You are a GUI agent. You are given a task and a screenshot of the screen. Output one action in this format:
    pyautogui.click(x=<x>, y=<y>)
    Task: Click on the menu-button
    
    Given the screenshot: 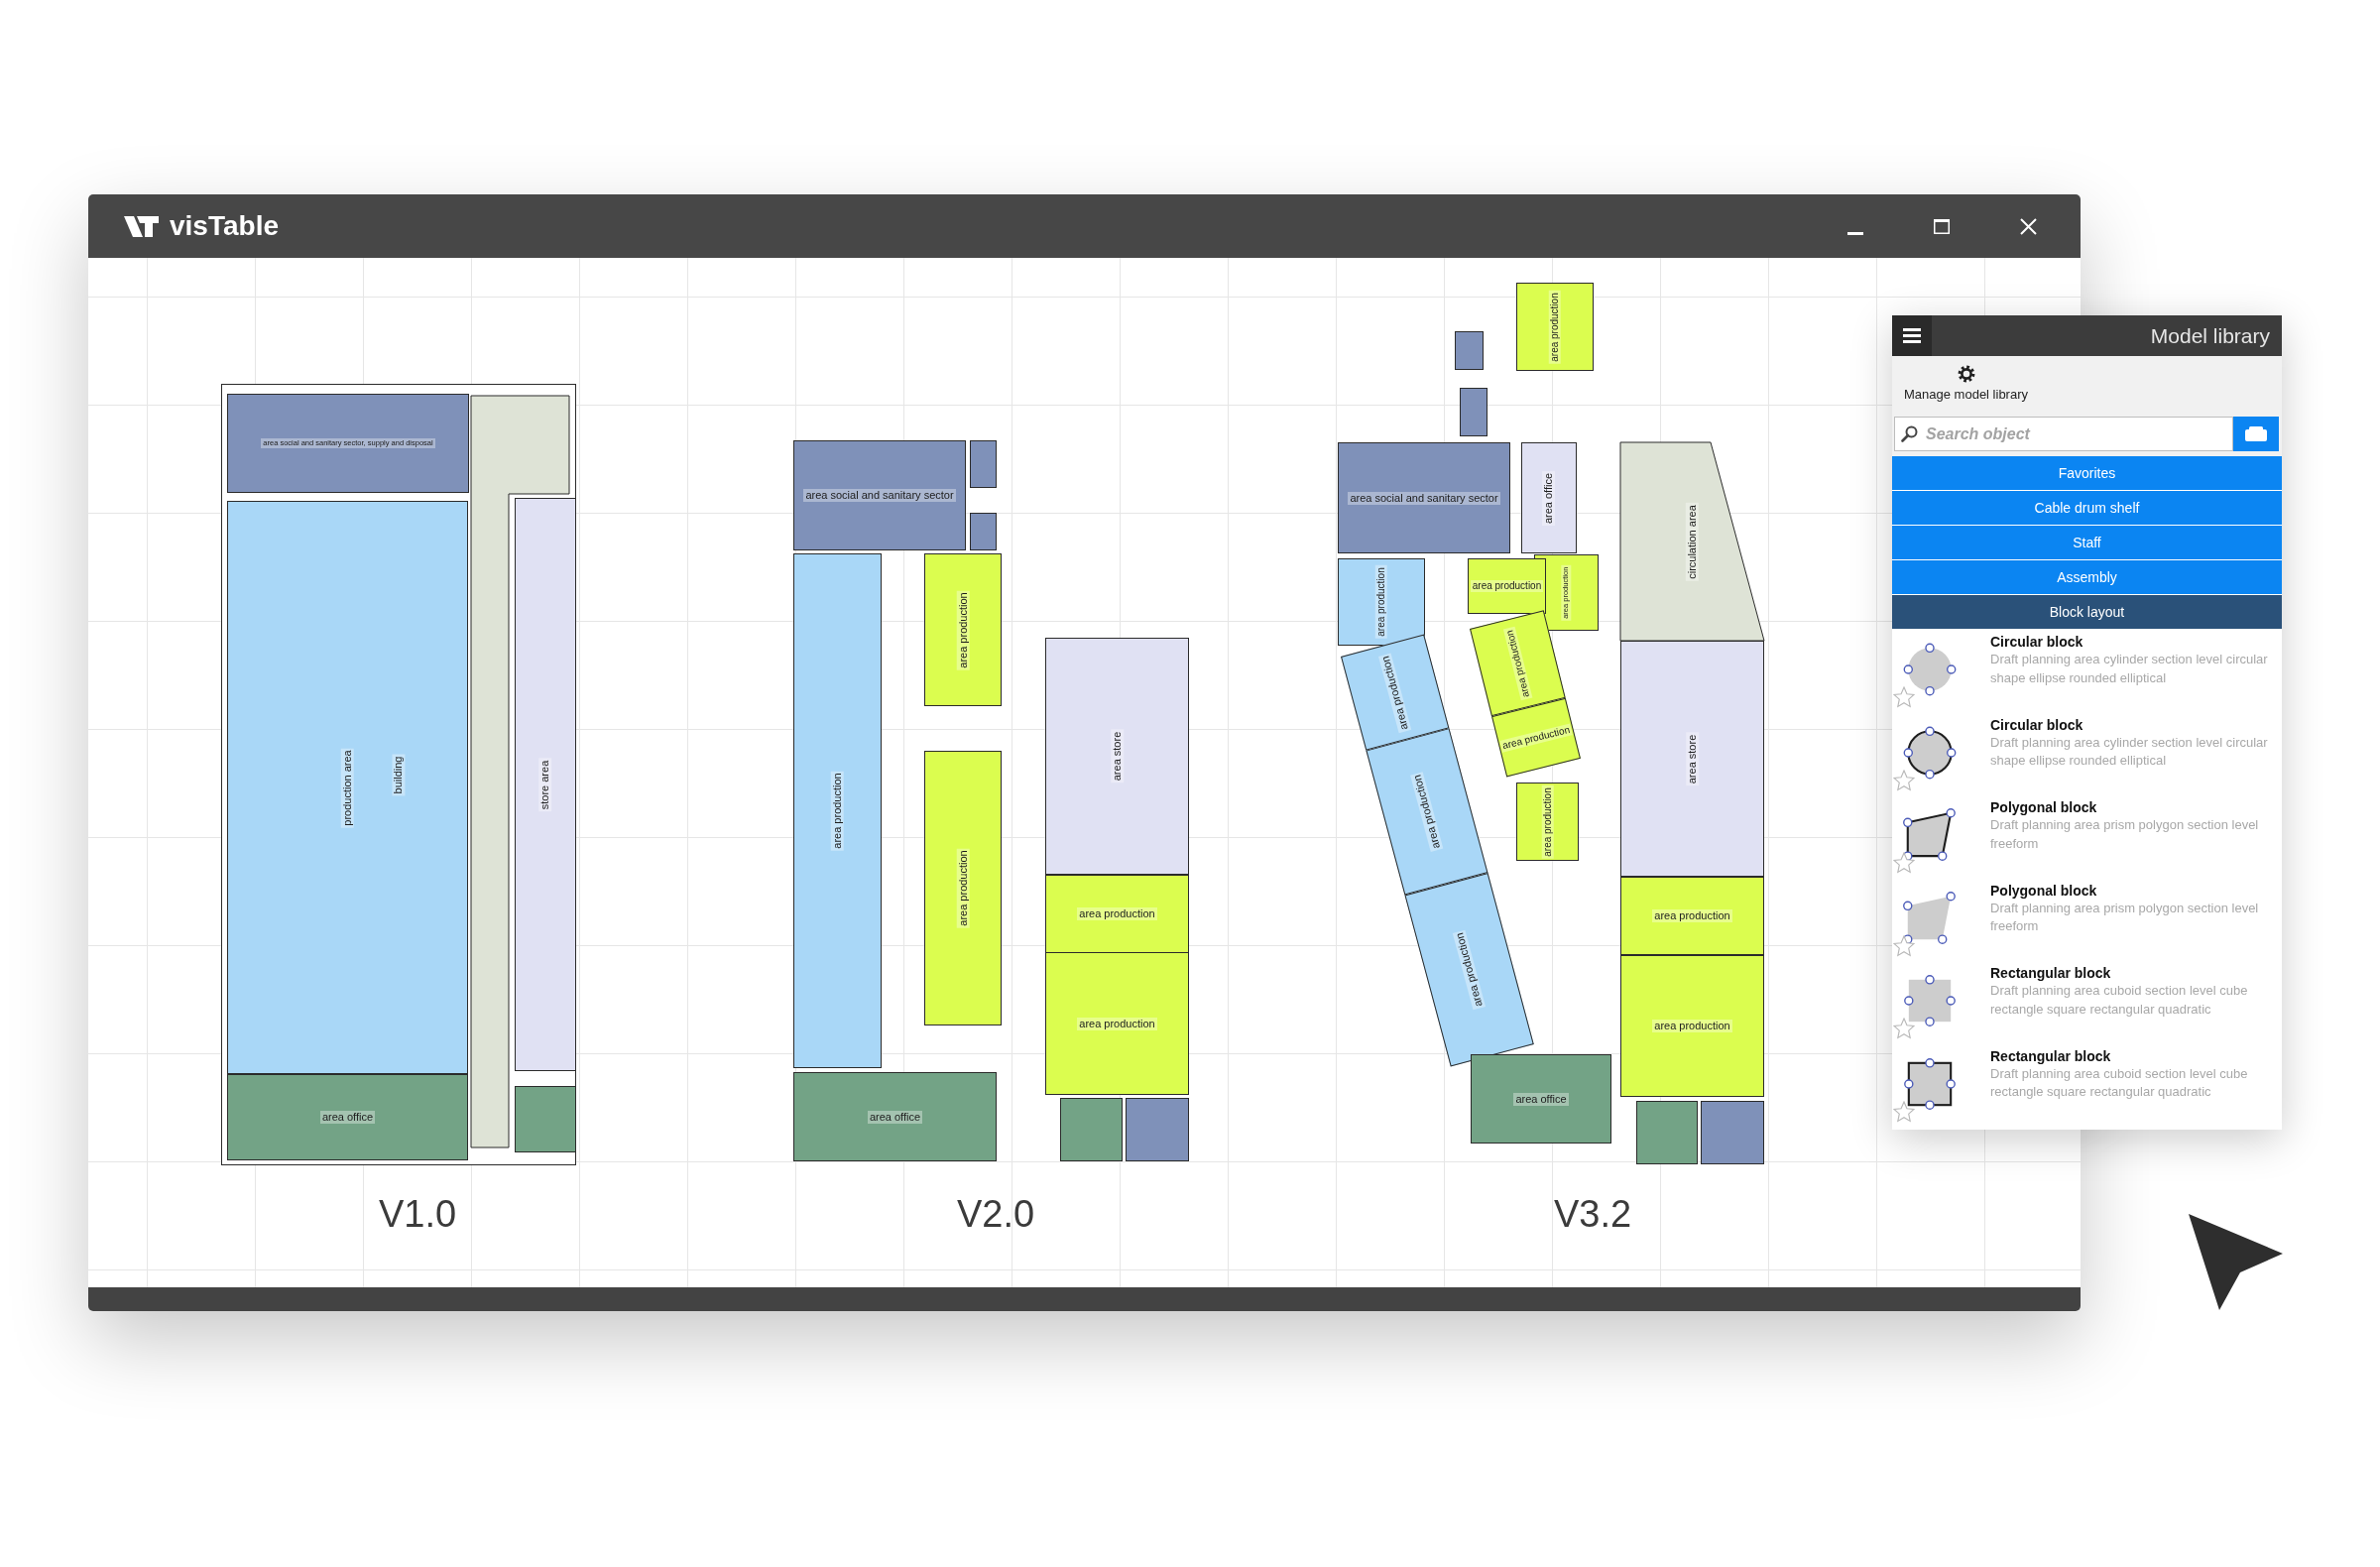 What is the action you would take?
    pyautogui.click(x=1912, y=336)
    